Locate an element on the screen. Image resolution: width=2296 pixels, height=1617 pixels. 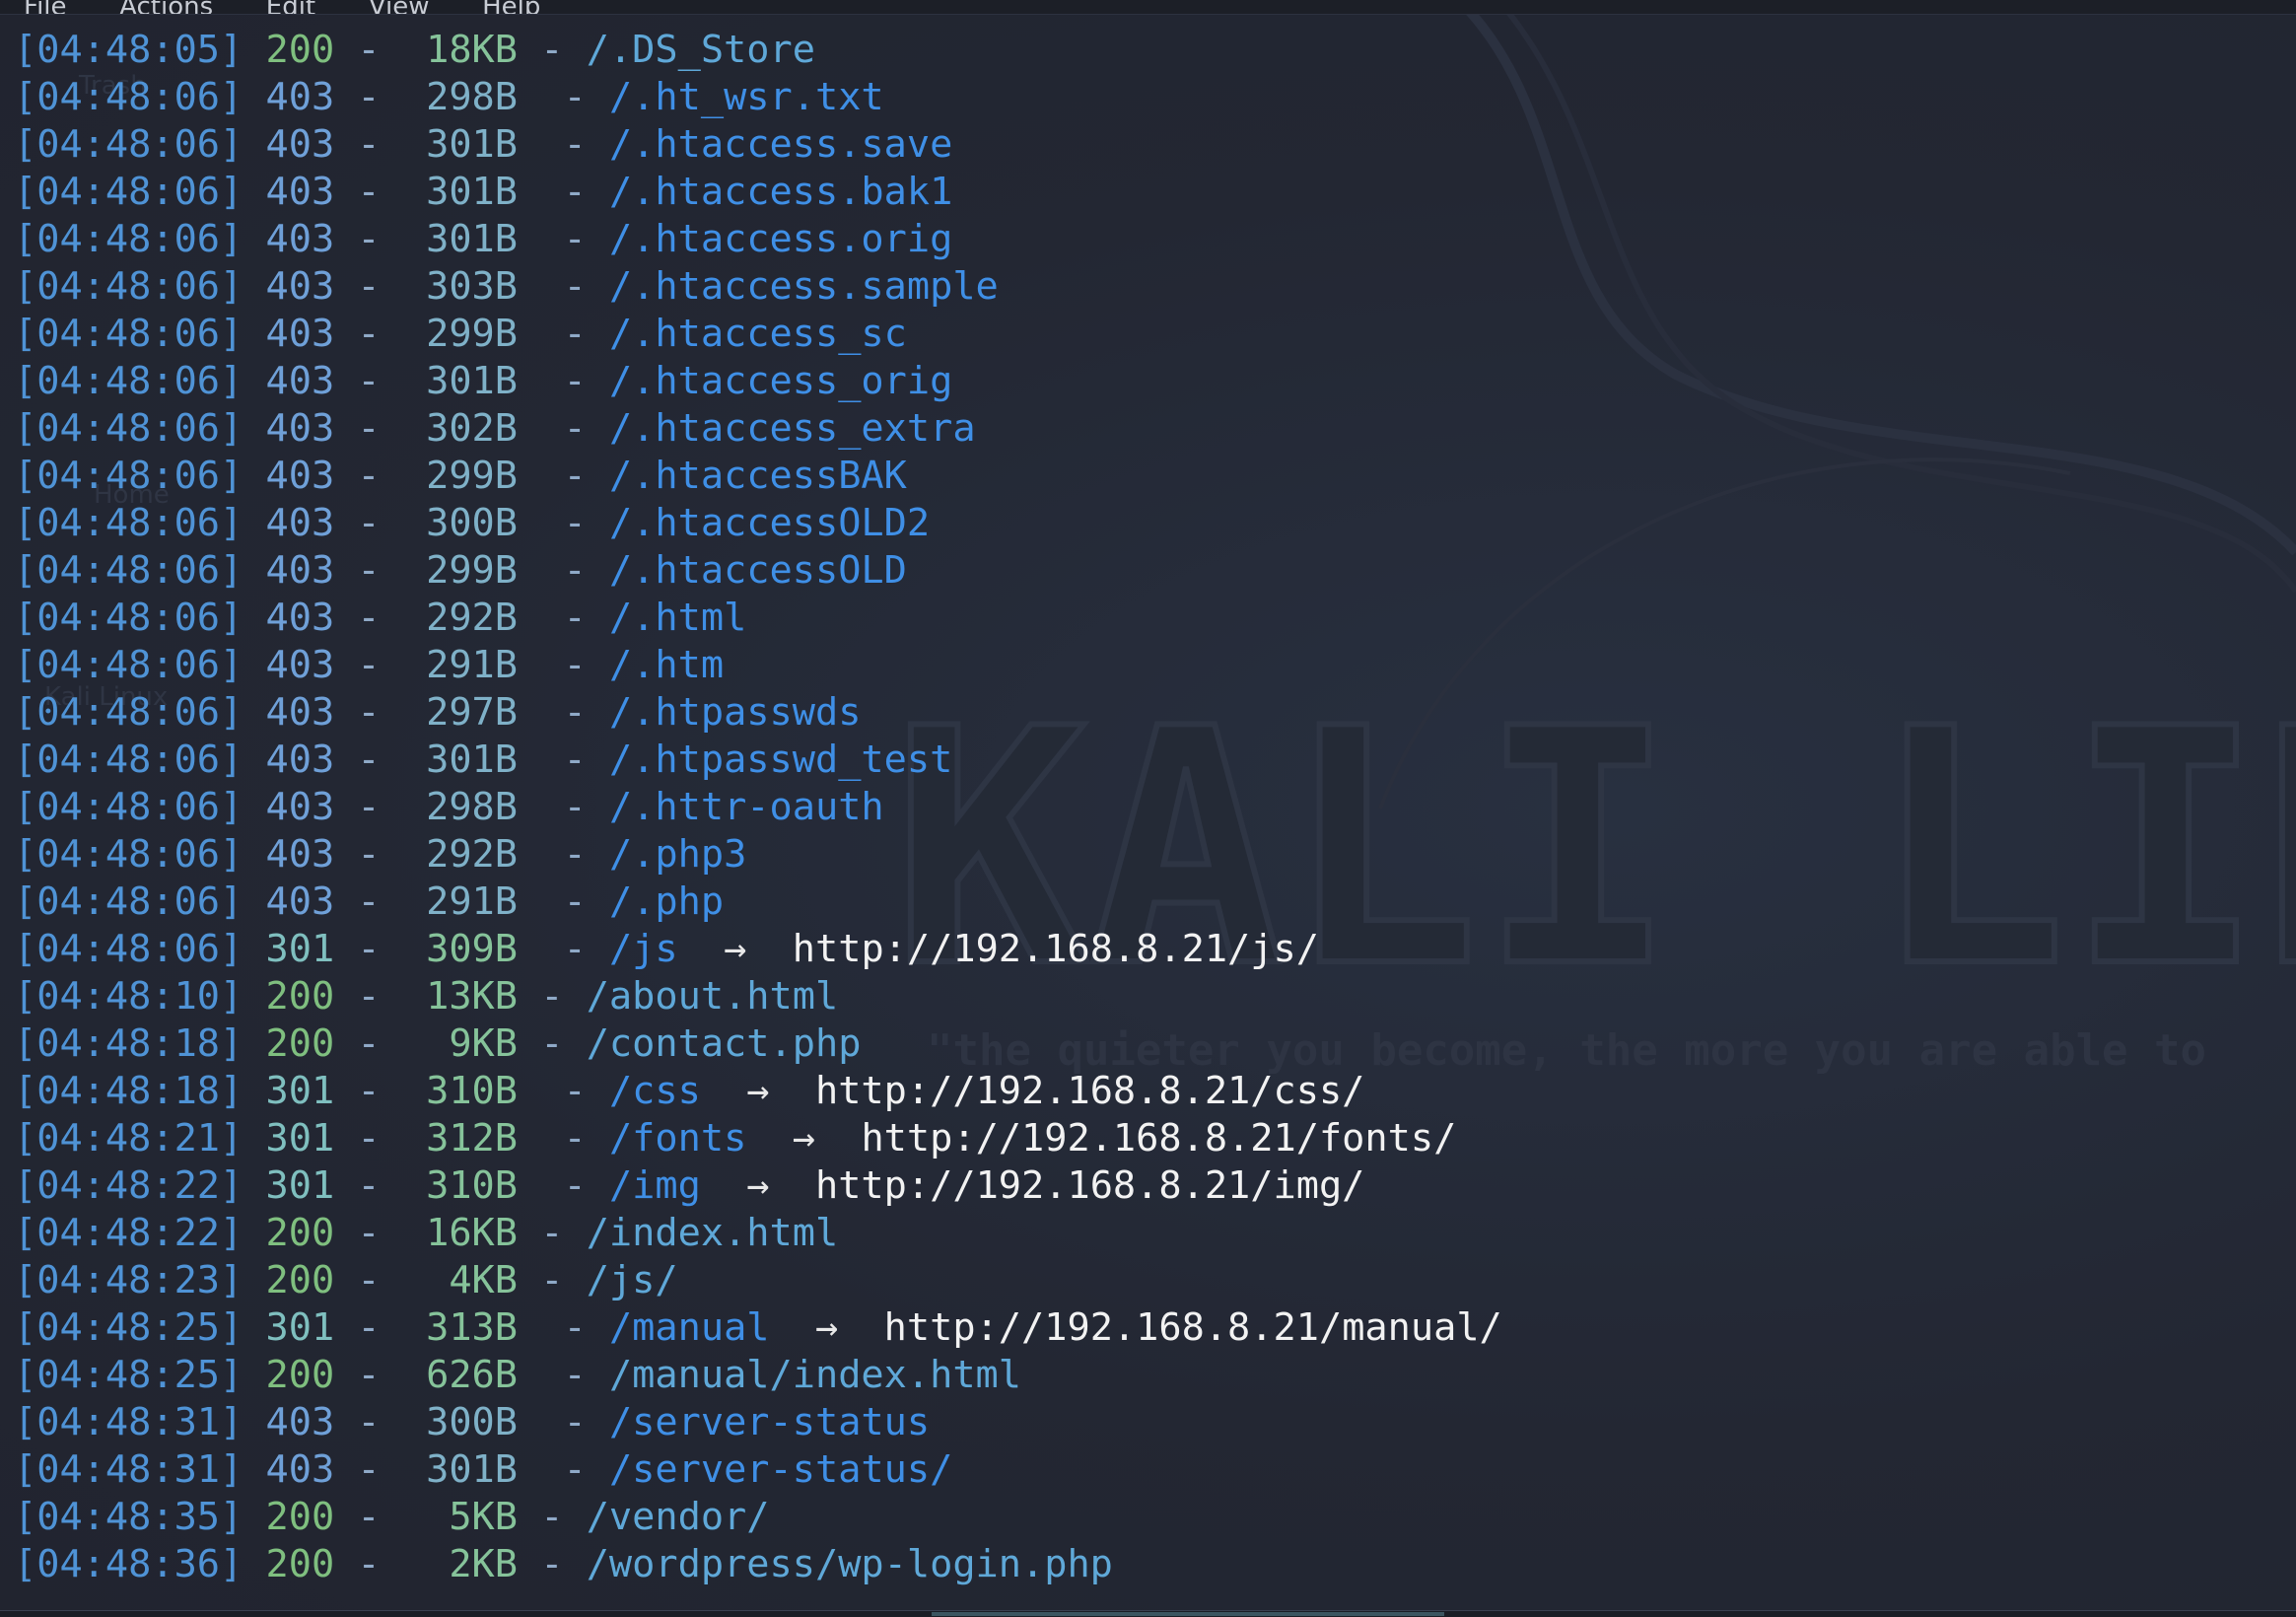
log-size: 13KB is located at coordinates (472, 996).